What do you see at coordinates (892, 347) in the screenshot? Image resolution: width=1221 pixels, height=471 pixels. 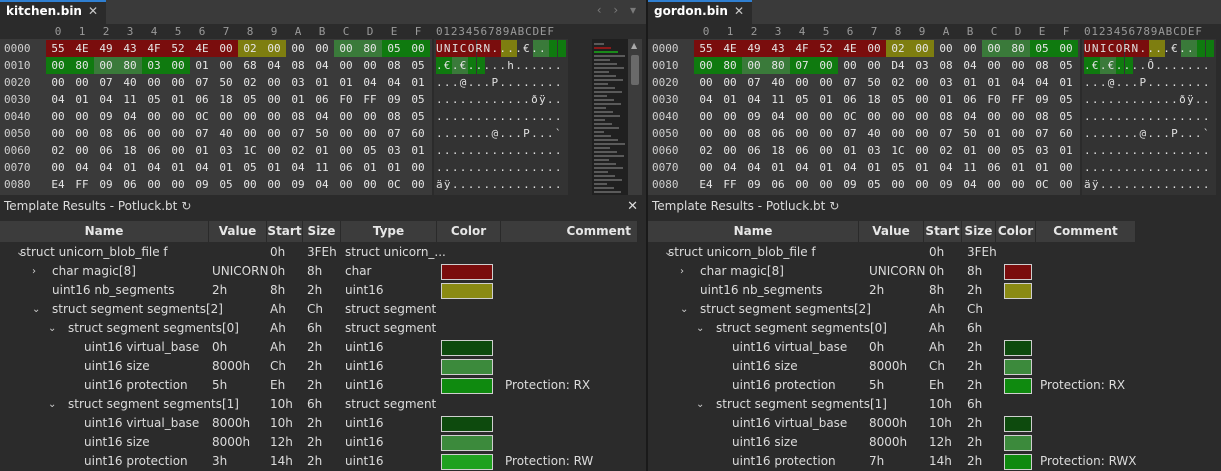 I see `template-row: uint16 virtual_base 0h Ah 2h` at bounding box center [892, 347].